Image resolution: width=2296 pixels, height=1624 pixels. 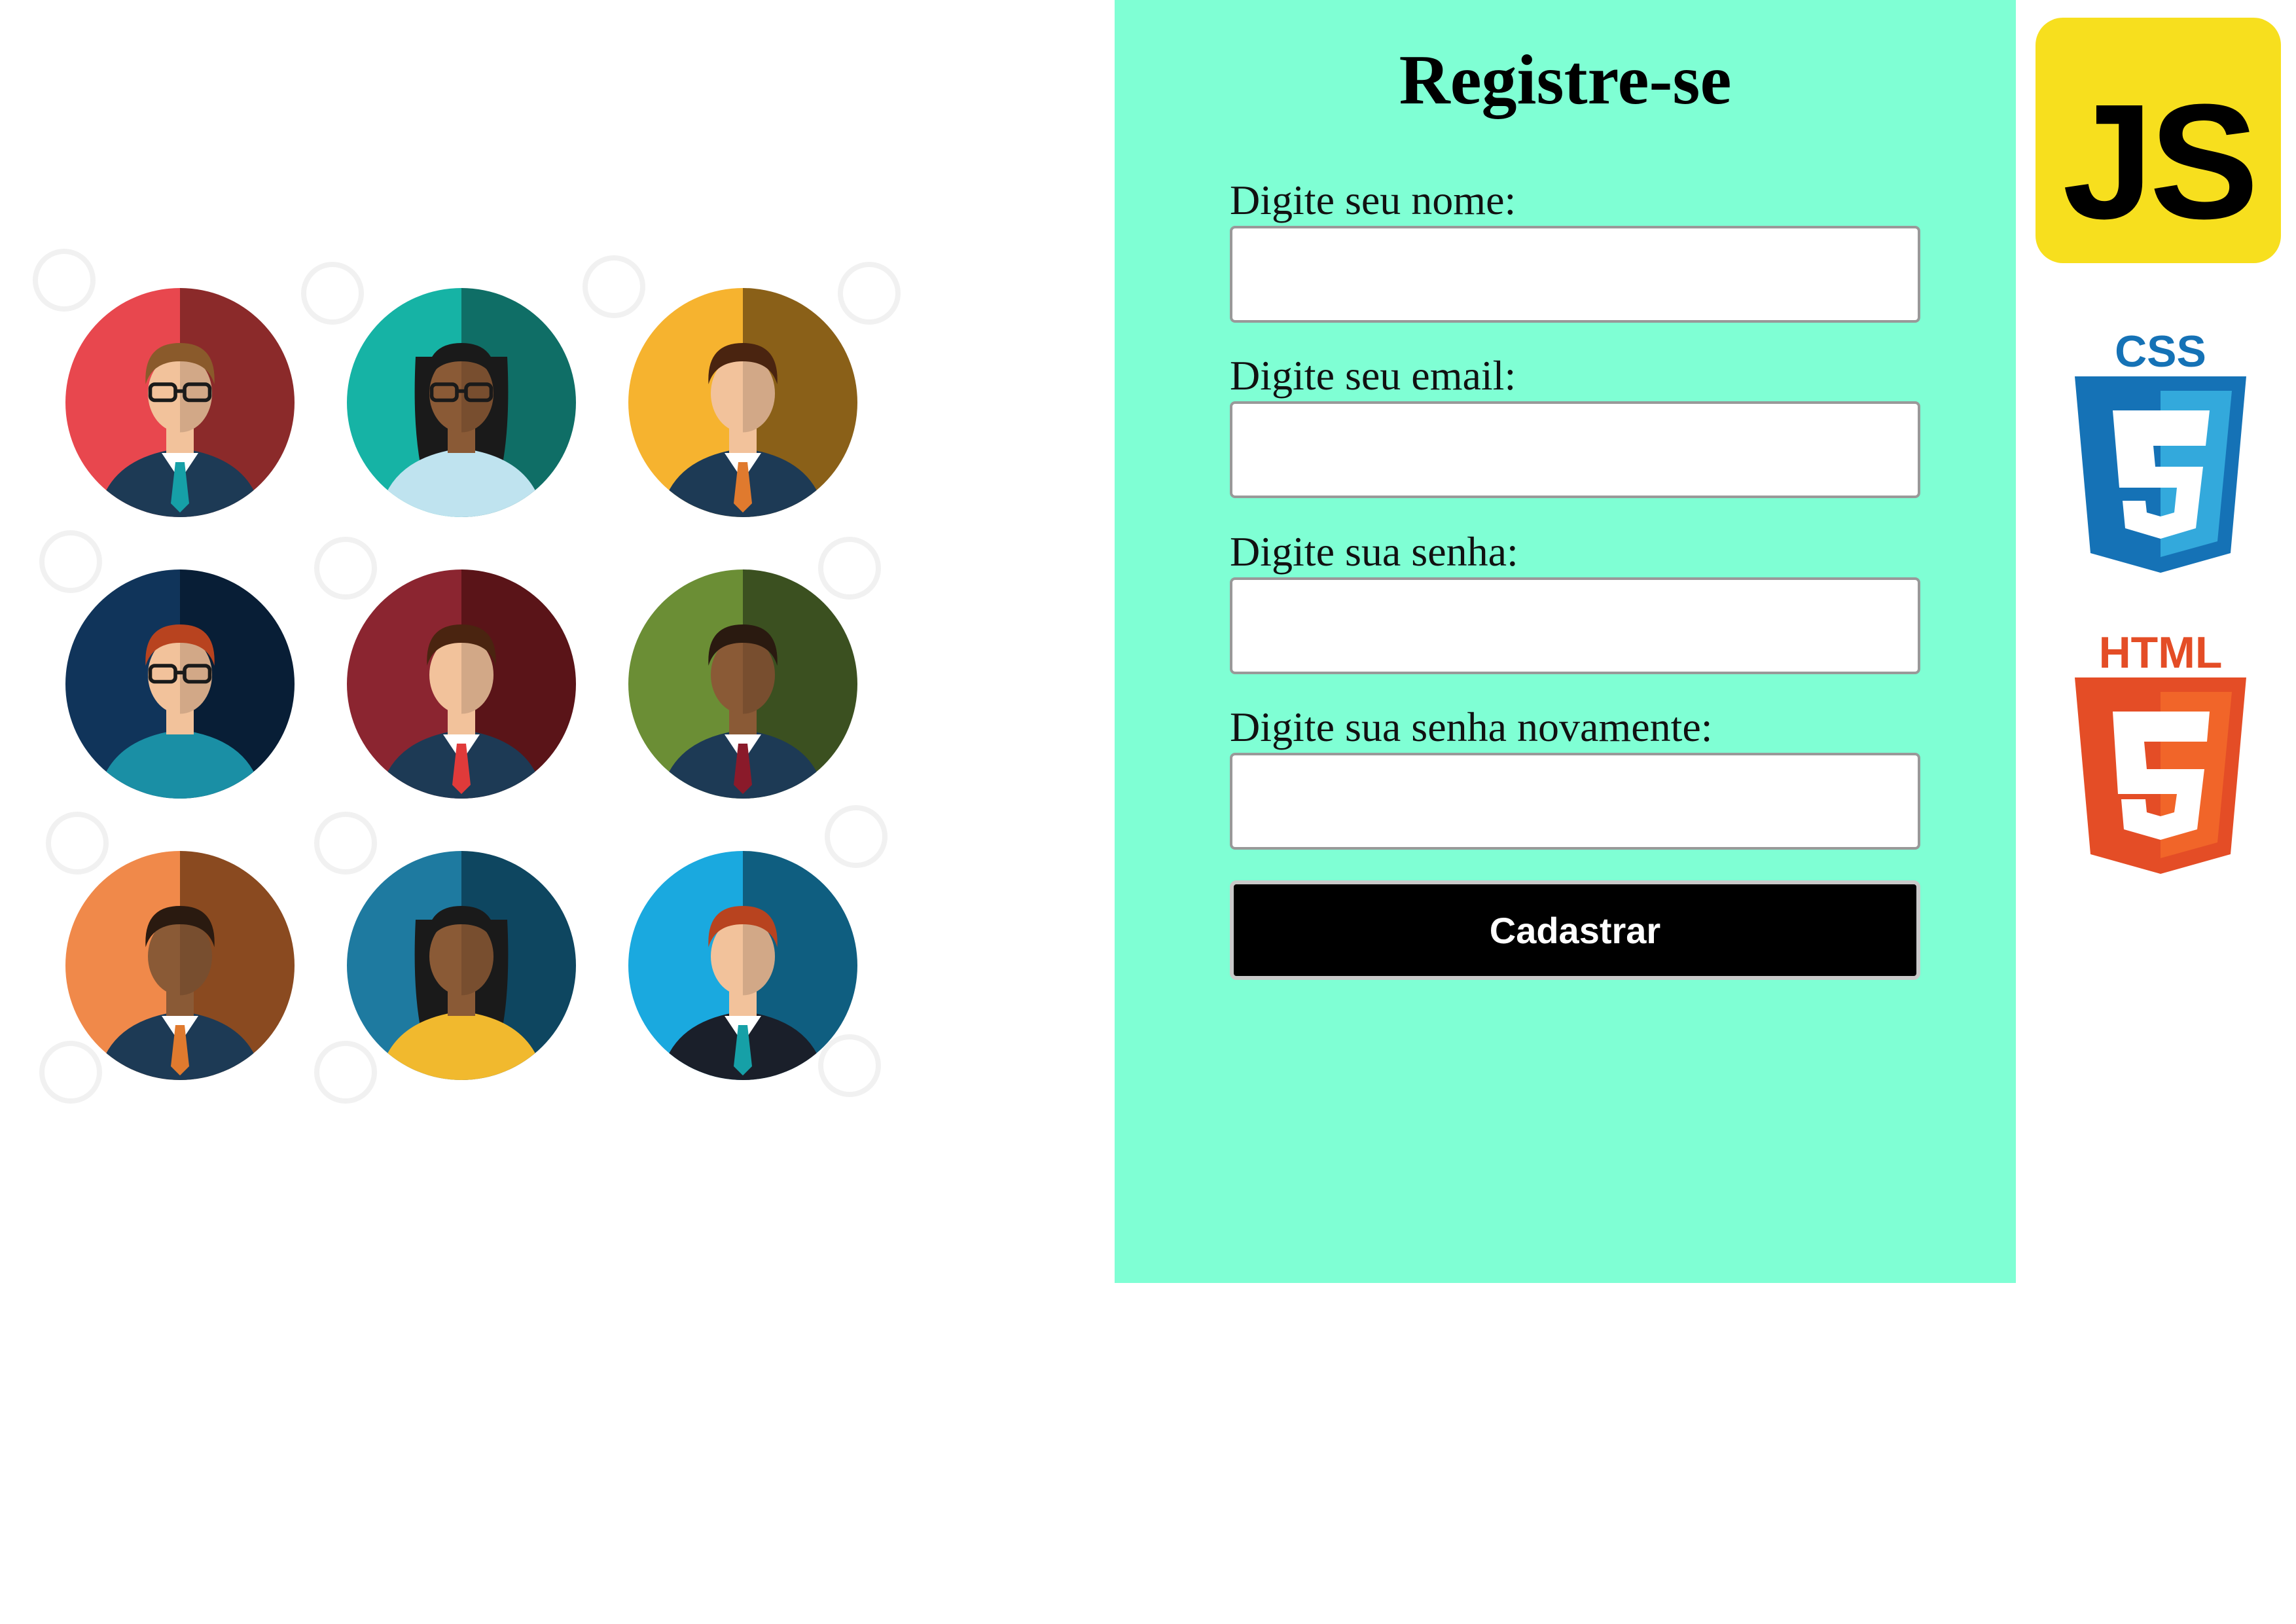 What do you see at coordinates (1374, 551) in the screenshot?
I see `password-label: Digite sua senha:` at bounding box center [1374, 551].